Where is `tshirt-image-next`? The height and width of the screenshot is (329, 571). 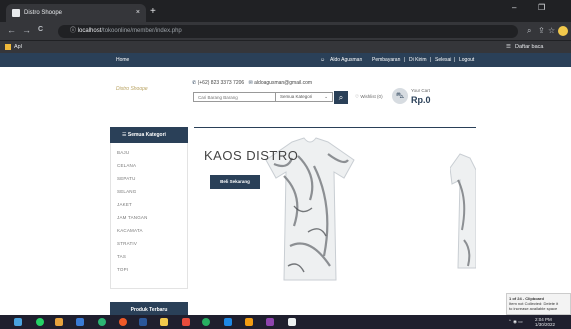
tshirt-image-next is located at coordinates (463, 211).